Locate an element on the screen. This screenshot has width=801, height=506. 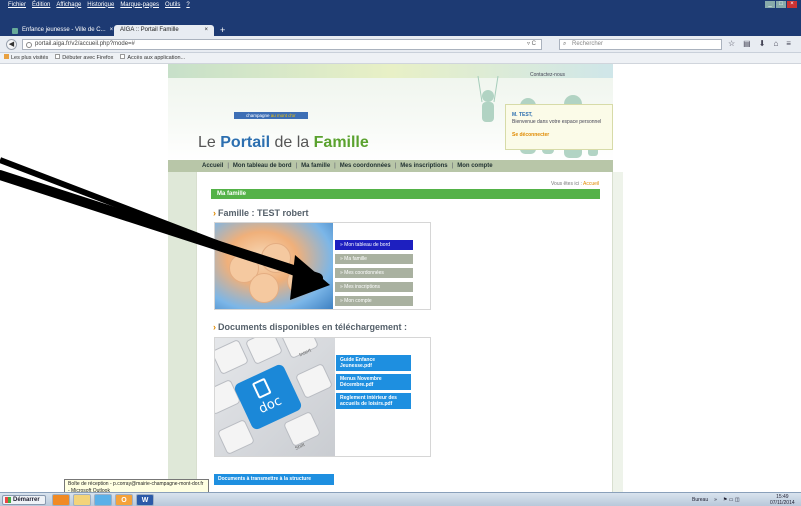
right-gutter is located at coordinates (618, 332).